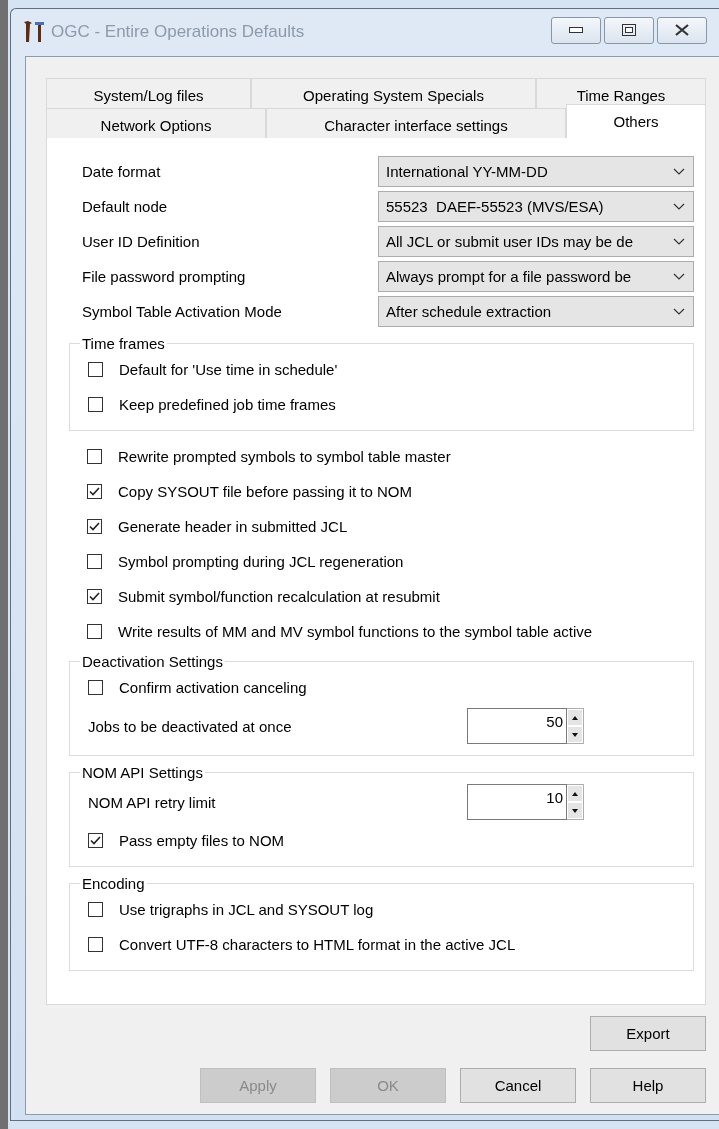 The image size is (719, 1129). I want to click on dialog-button: Help, so click(648, 1085).